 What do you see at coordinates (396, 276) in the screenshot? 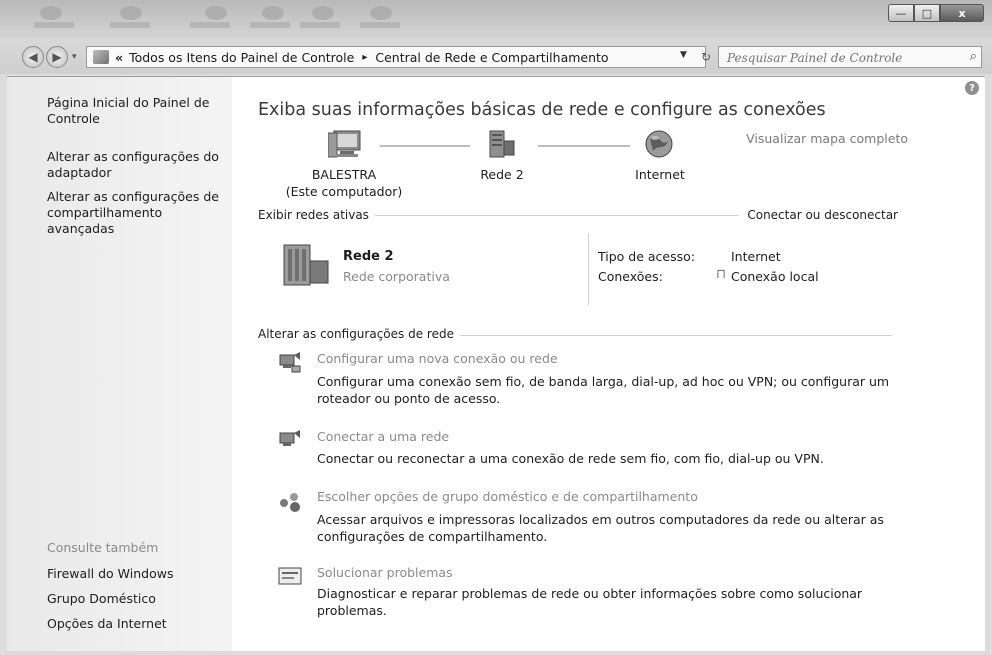
I see `network-type-link: Rede corporativa` at bounding box center [396, 276].